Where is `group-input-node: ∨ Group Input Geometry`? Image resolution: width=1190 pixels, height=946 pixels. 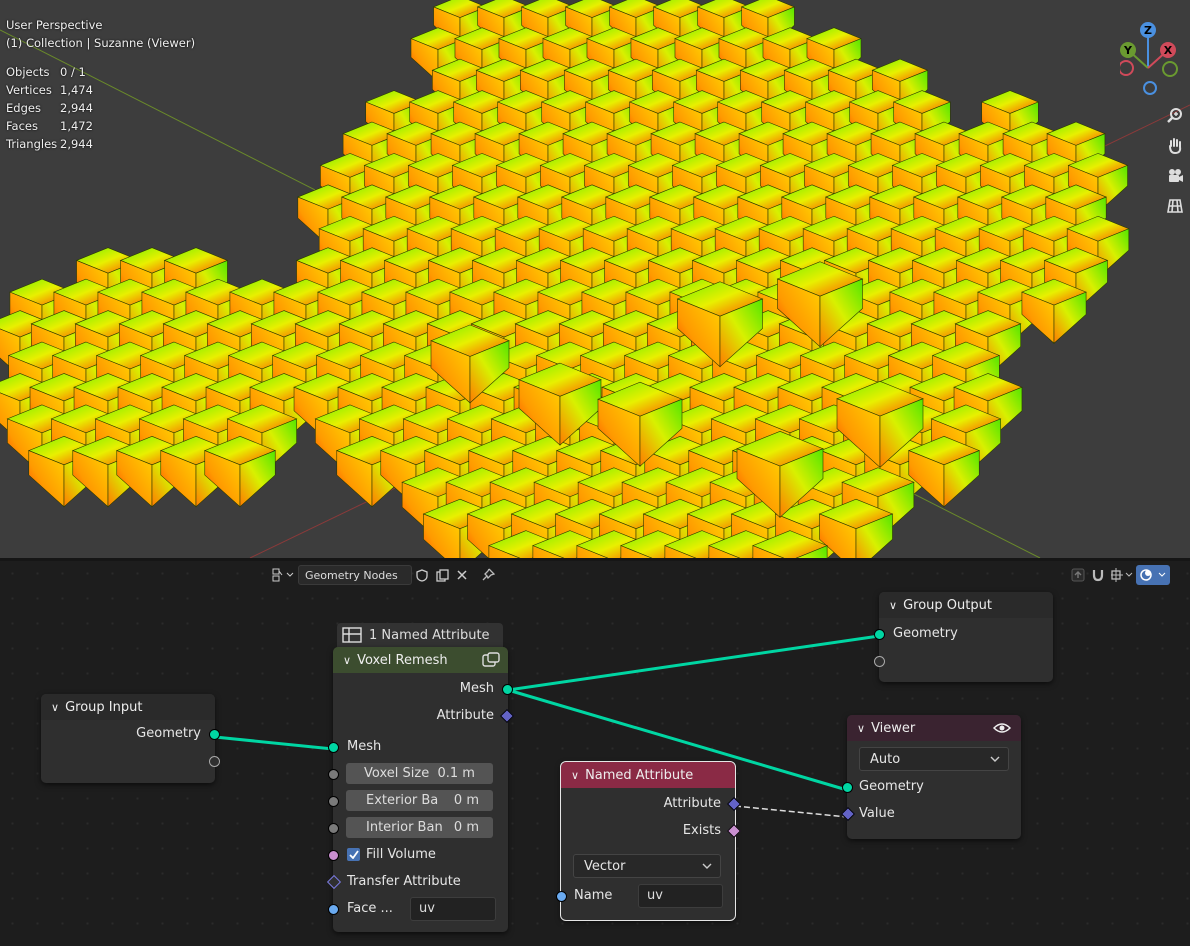 group-input-node: ∨ Group Input Geometry is located at coordinates (130, 738).